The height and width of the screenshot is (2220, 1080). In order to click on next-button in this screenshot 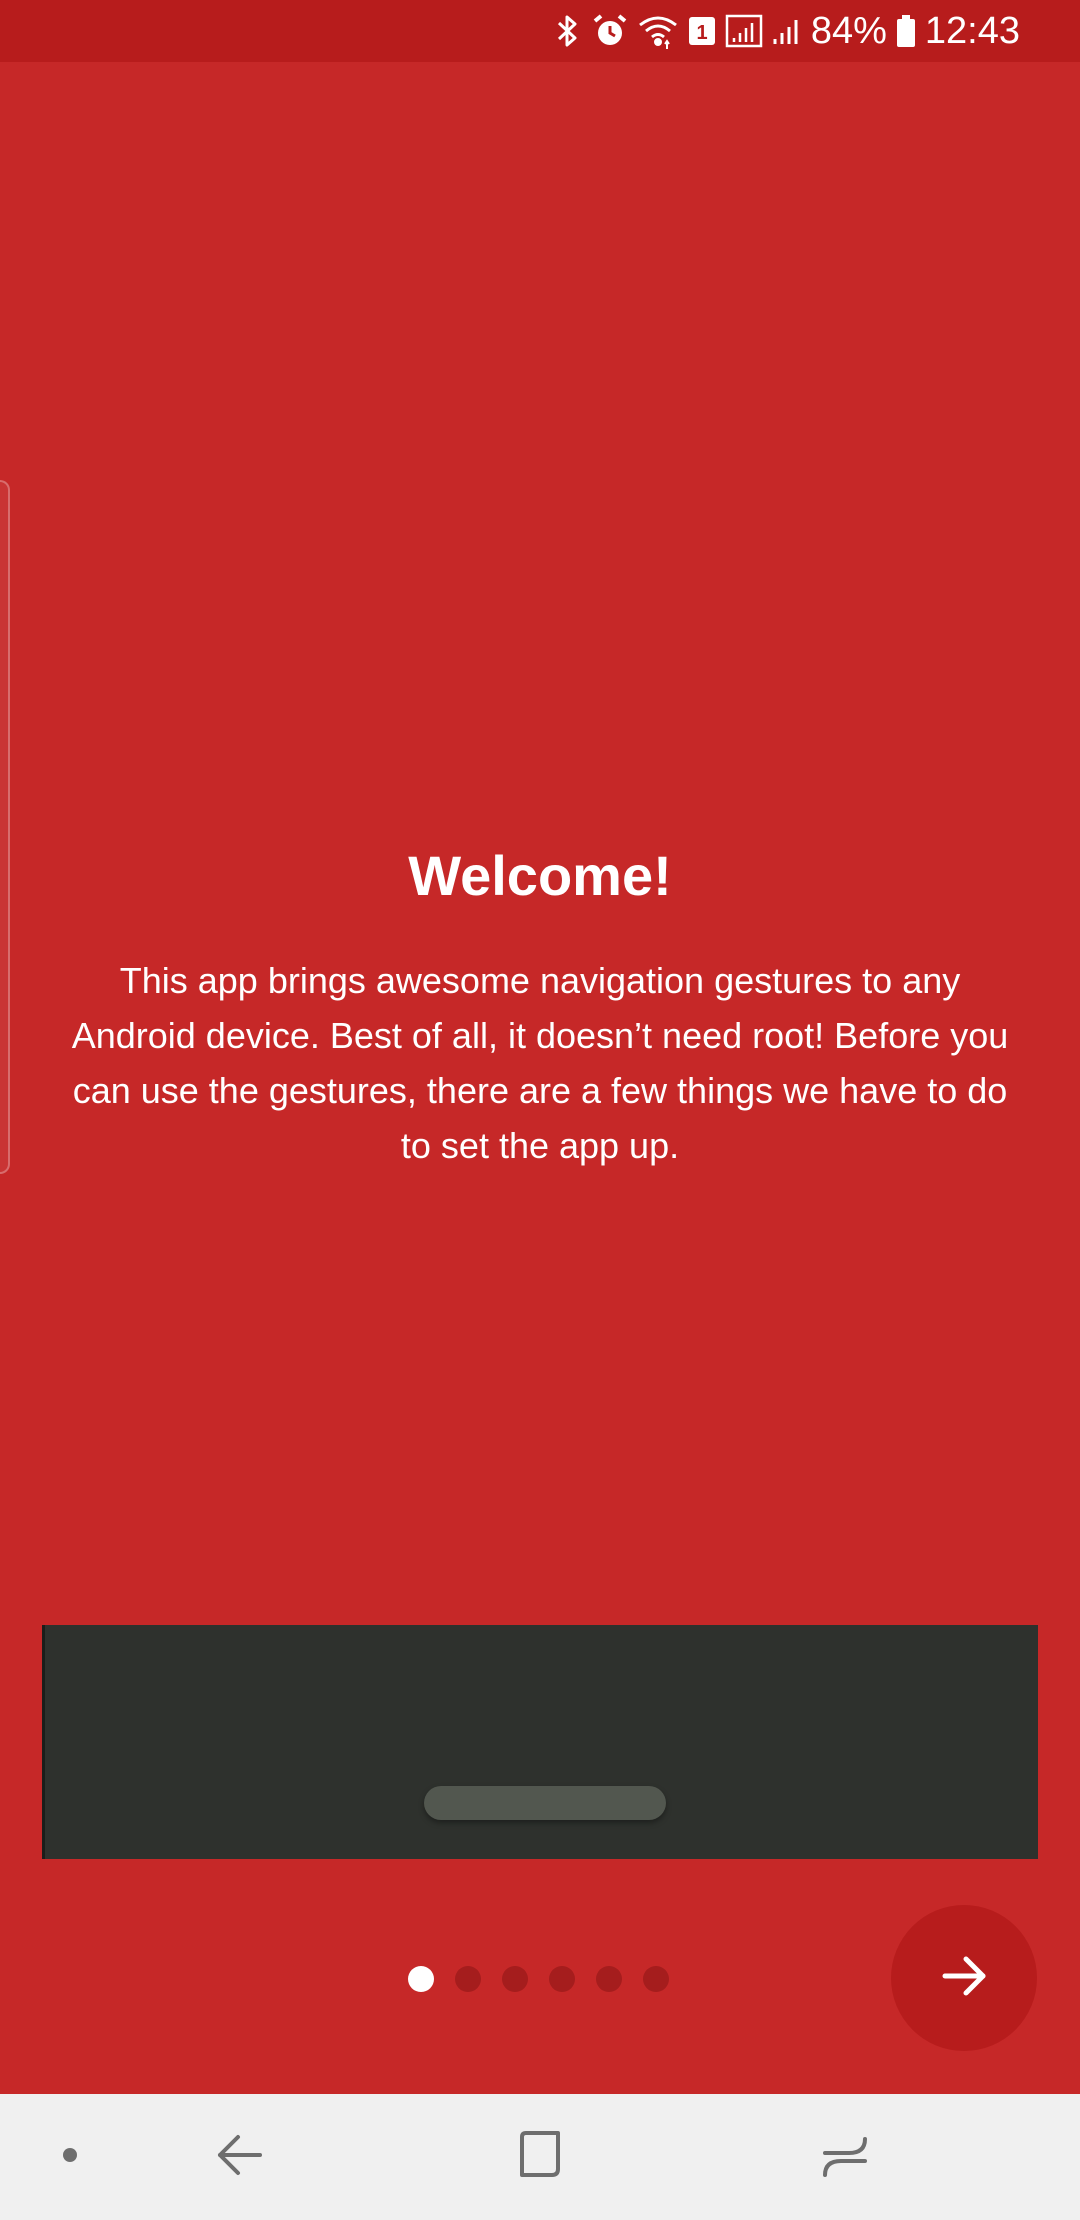, I will do `click(964, 1978)`.